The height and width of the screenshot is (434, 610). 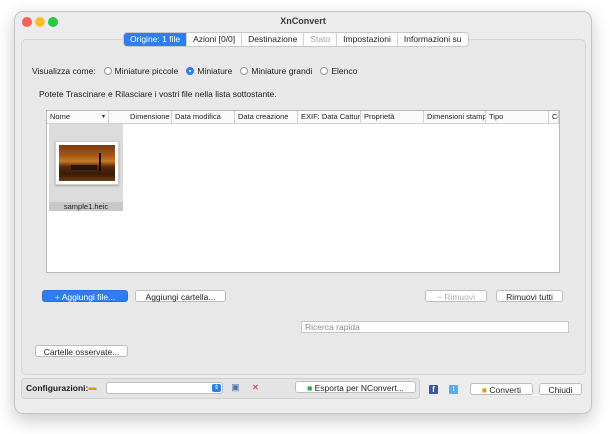 I want to click on select-stepper-icon: ⇕, so click(x=216, y=388).